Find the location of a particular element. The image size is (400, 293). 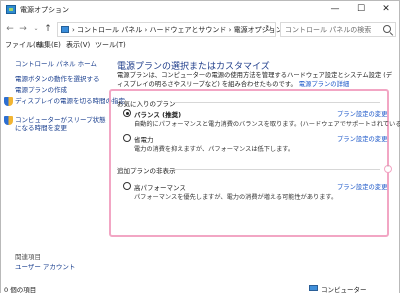

minimize-button: — is located at coordinates (335, 10).